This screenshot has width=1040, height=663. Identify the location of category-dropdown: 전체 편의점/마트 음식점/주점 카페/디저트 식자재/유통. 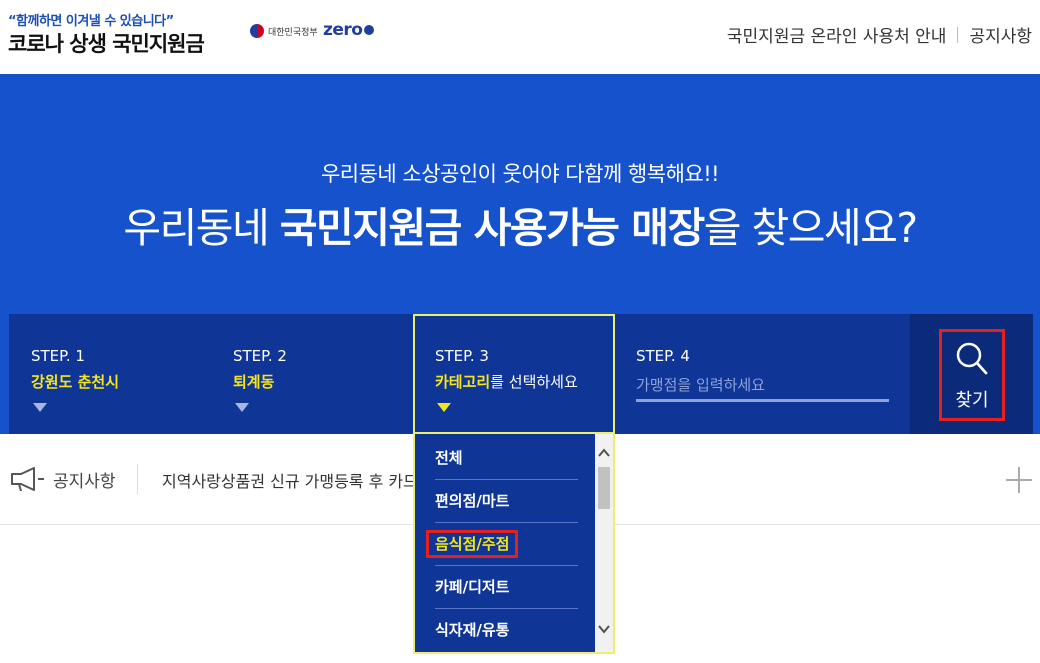
(514, 544).